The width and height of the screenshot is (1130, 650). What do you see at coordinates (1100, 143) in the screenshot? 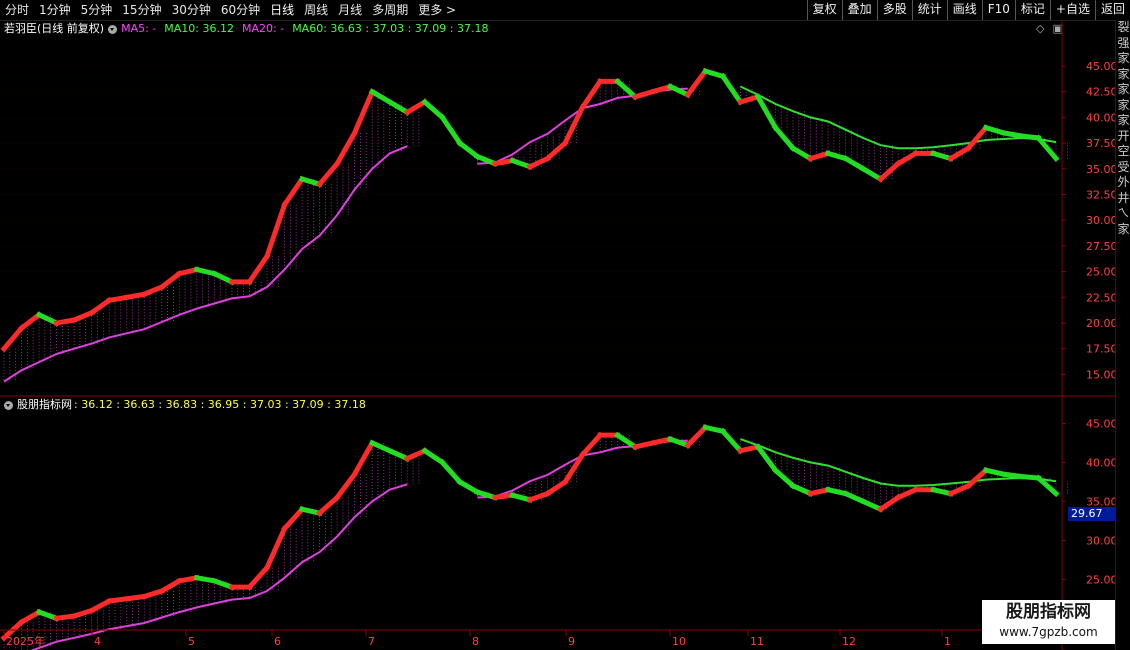
I see `y-tick-label: 37.50` at bounding box center [1100, 143].